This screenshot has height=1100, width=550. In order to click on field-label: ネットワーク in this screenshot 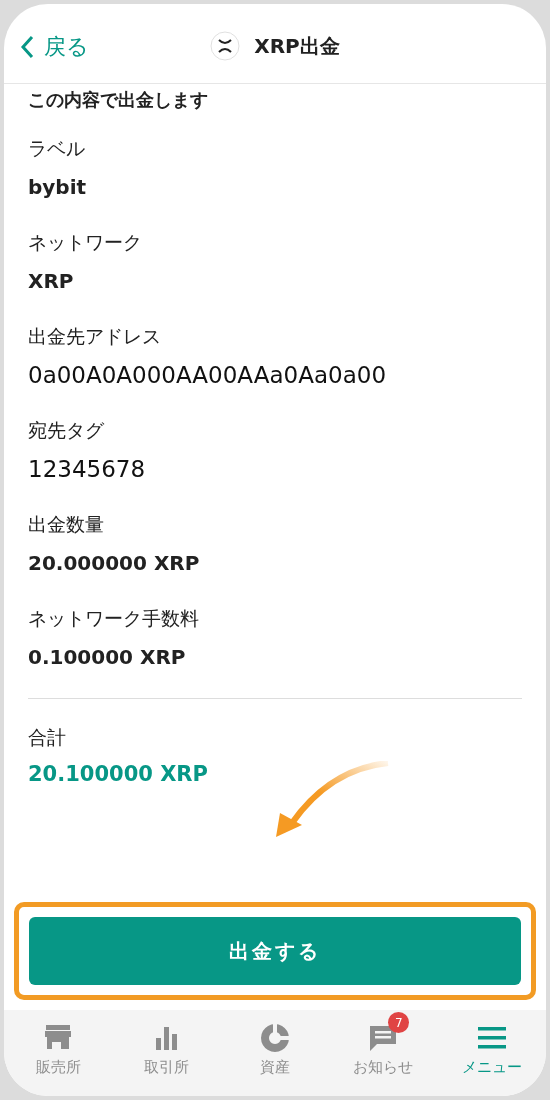, I will do `click(85, 242)`.